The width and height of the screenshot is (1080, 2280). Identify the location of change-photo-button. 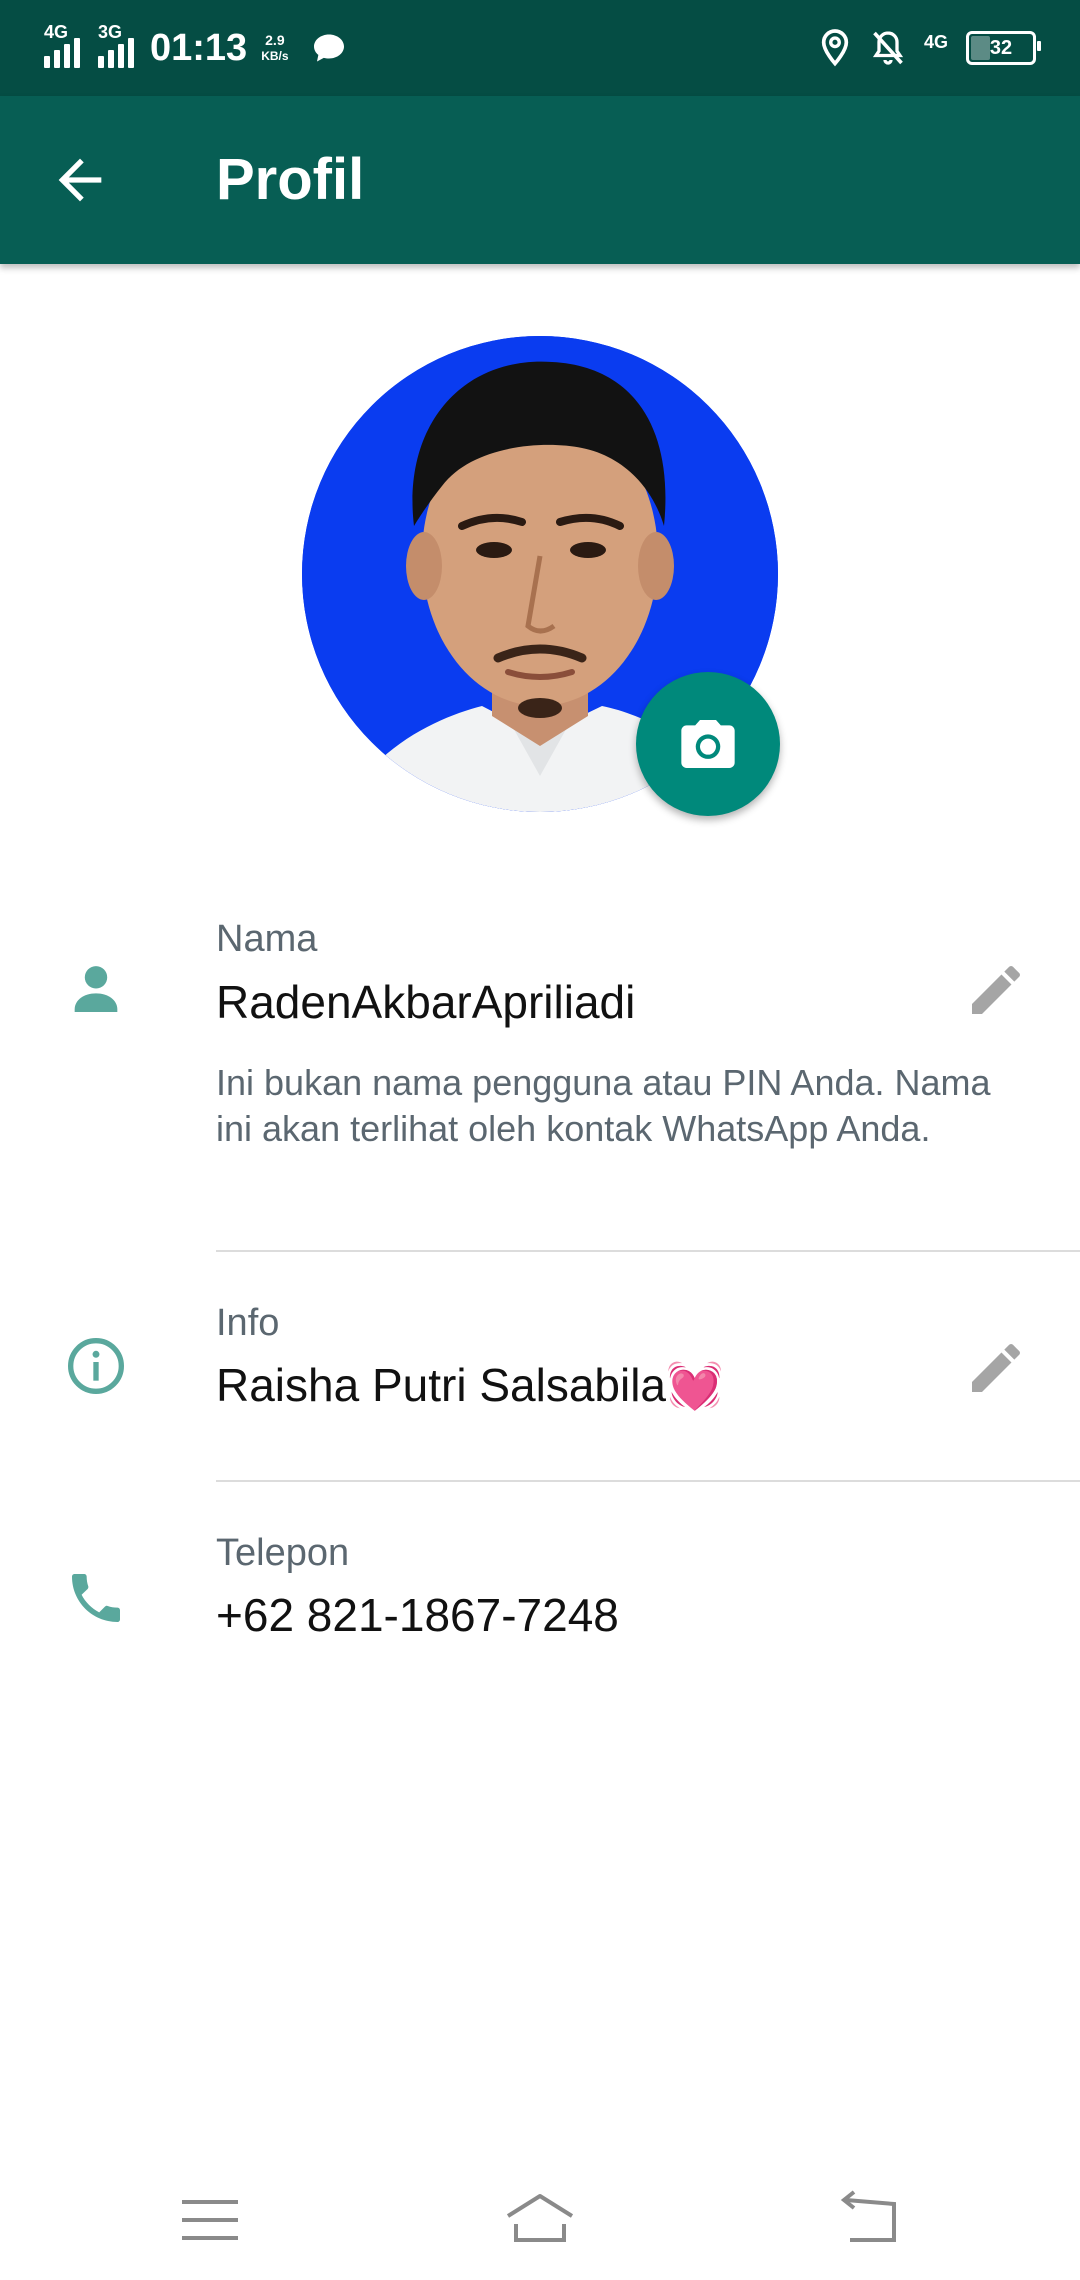
(708, 744).